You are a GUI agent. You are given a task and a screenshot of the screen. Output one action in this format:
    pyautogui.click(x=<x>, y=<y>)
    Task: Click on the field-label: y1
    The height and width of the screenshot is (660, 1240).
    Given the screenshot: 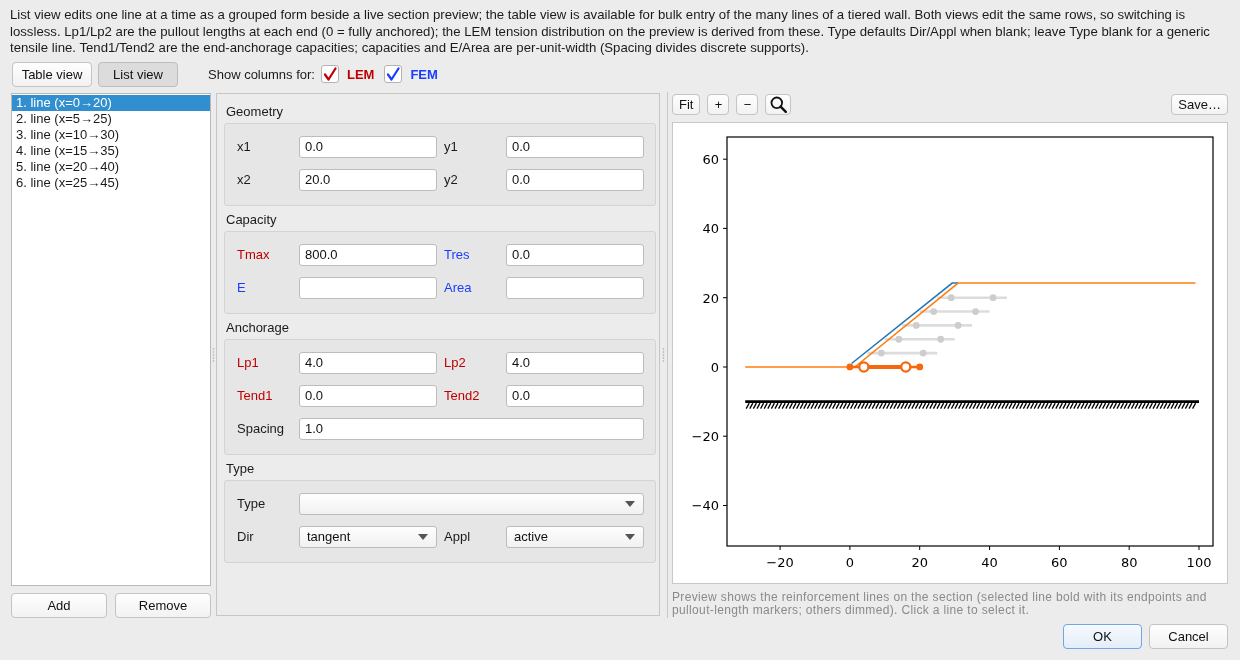 What is the action you would take?
    pyautogui.click(x=451, y=146)
    